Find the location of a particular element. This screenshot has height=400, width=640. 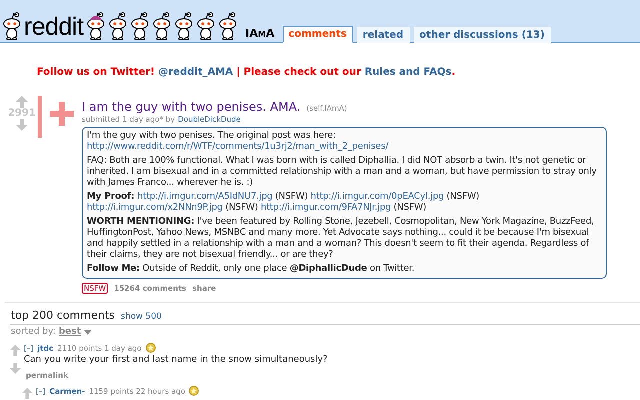

paragraph: Follow Me: Outside of Reddit, only one place @DiphallicDude on Twitter. is located at coordinates (251, 269).